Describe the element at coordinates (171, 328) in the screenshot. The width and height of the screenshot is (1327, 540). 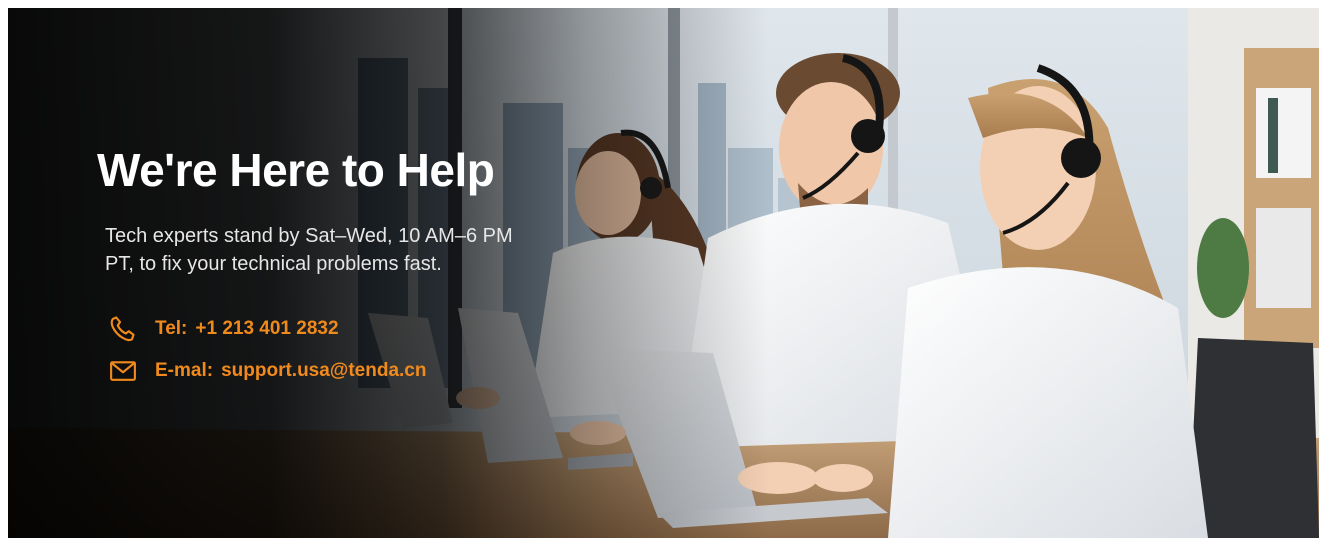
I see `phone-label: Tel:` at that location.